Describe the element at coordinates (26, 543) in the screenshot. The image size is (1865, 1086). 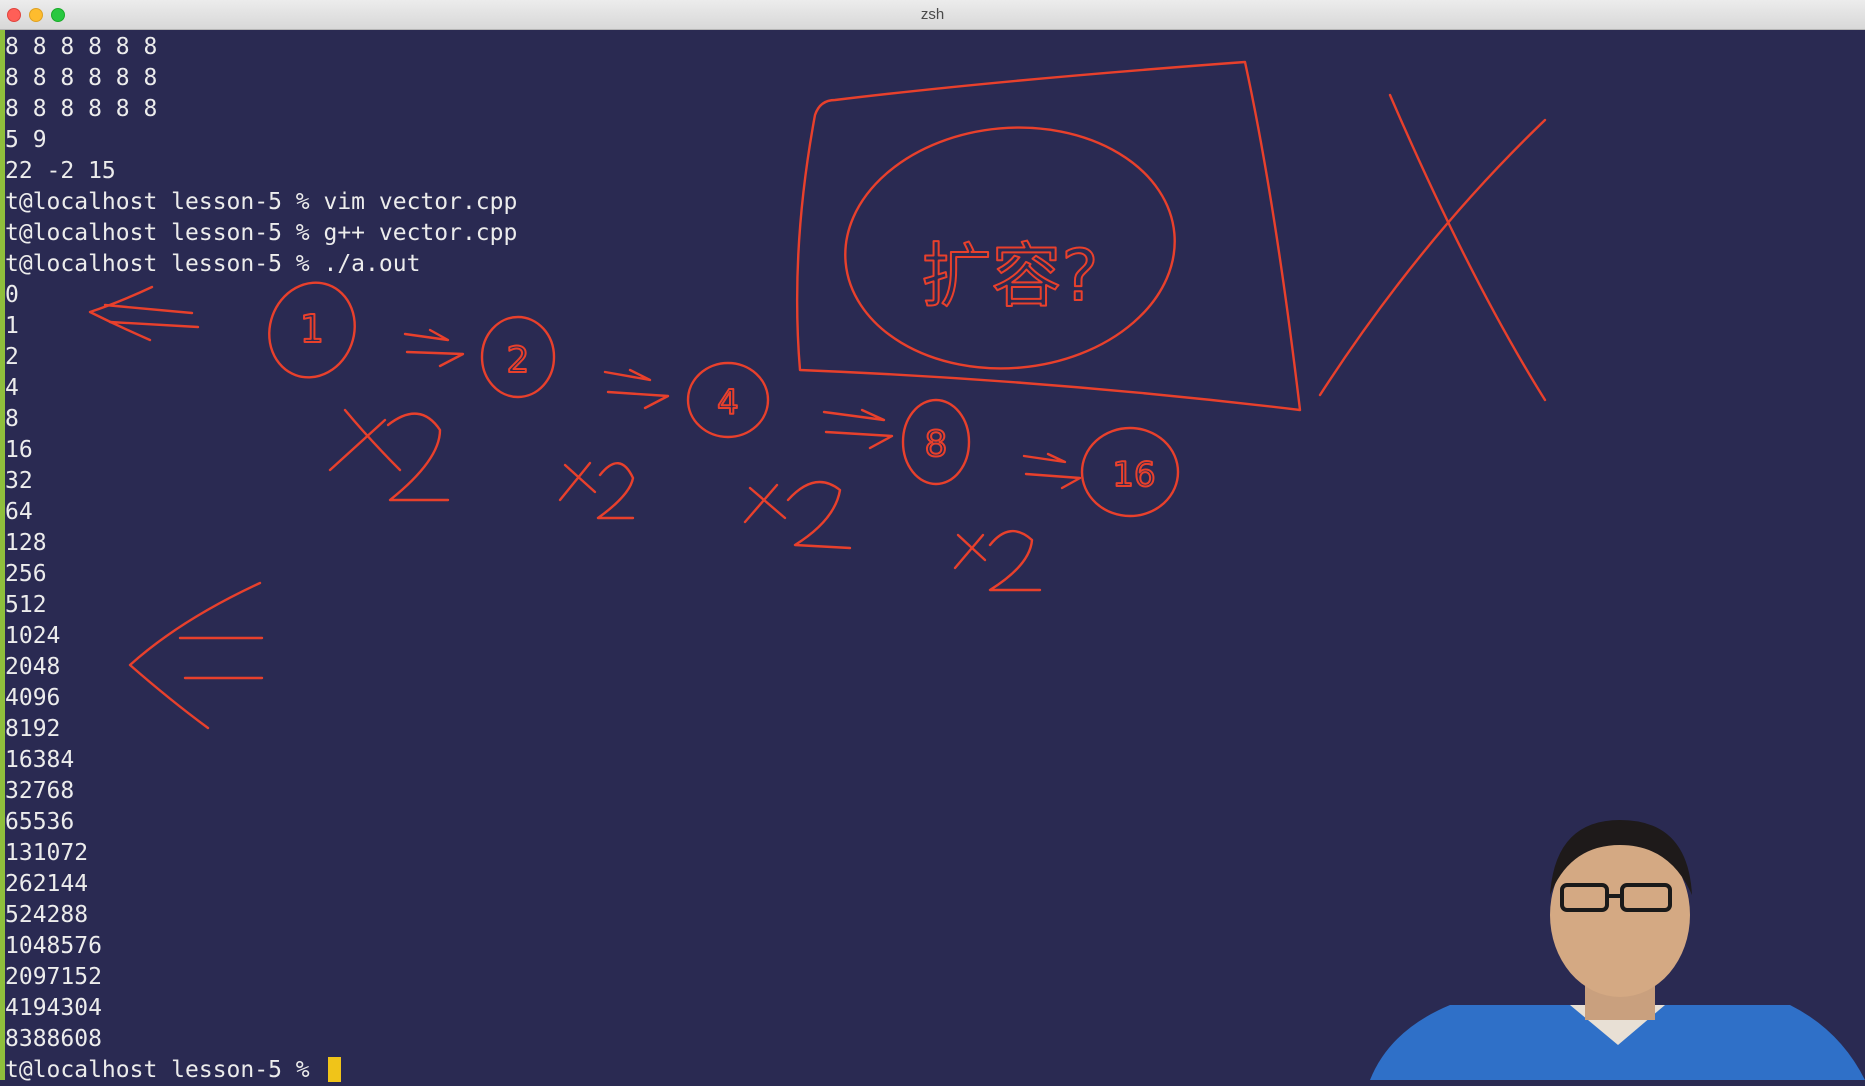
I see `terminal-line: 128` at that location.